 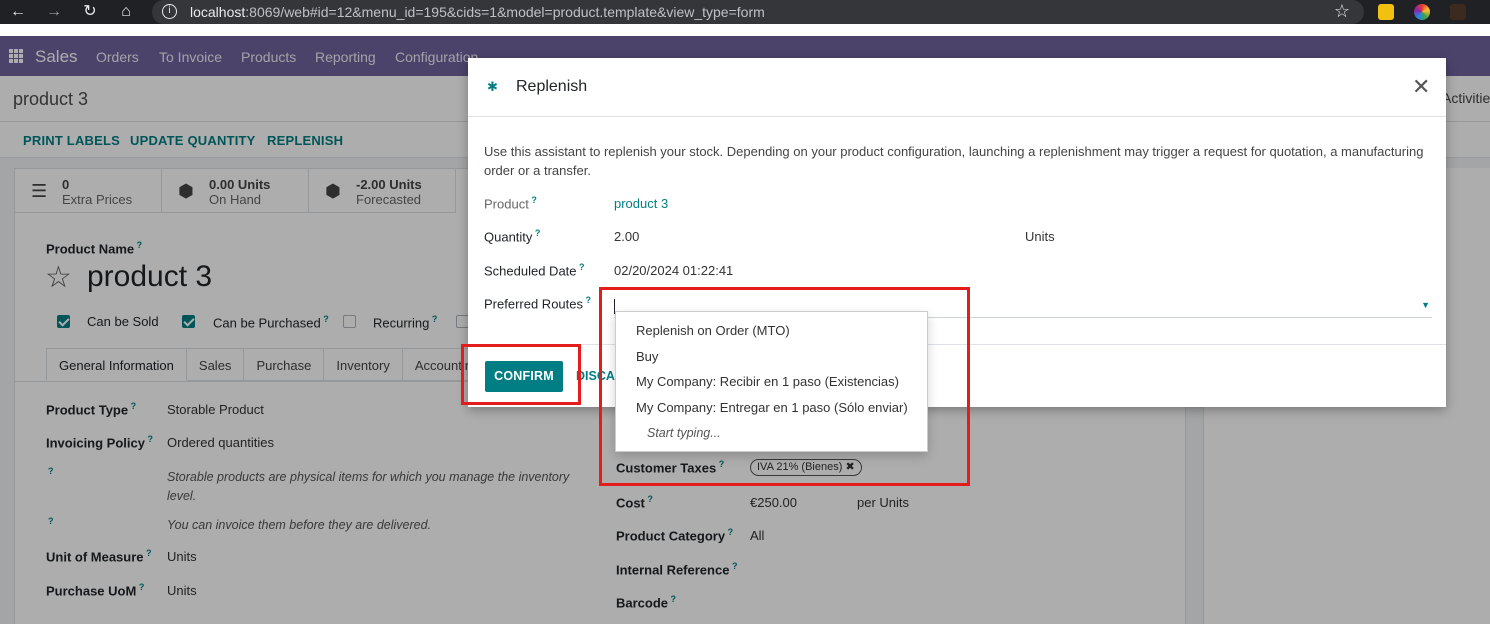 What do you see at coordinates (90, 12) in the screenshot?
I see `reload-icon: ↻` at bounding box center [90, 12].